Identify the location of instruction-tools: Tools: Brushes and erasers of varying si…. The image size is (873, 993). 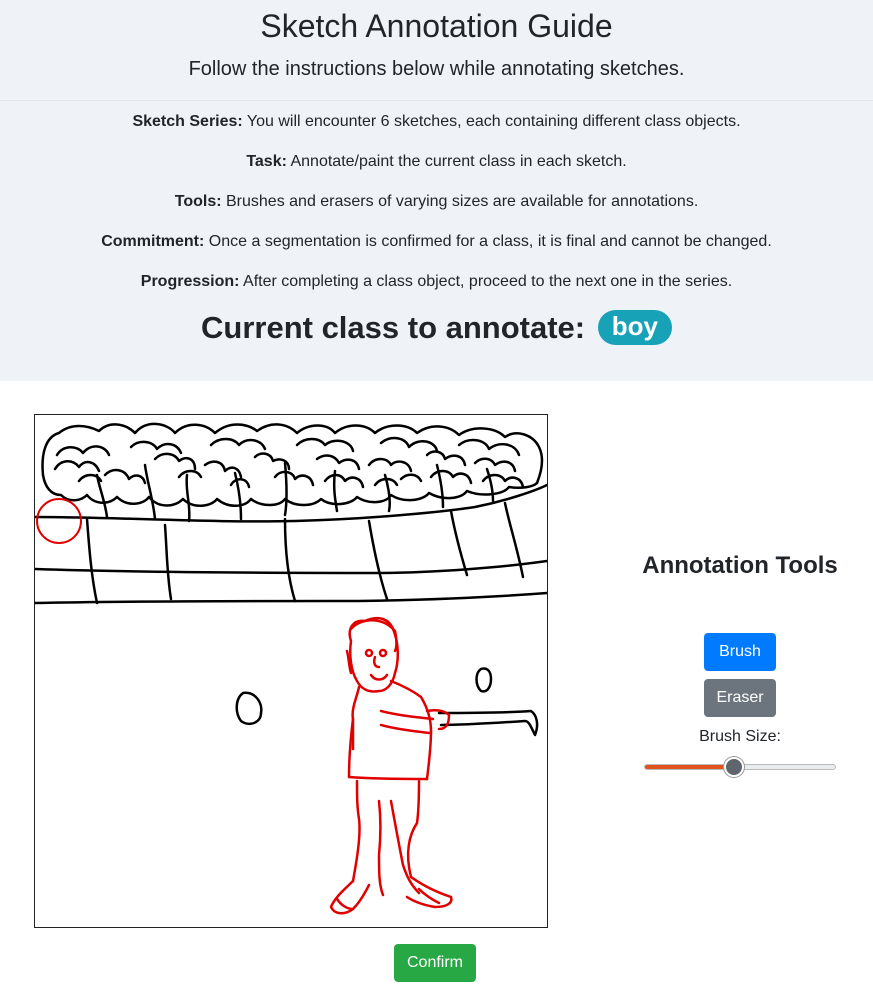
(436, 202).